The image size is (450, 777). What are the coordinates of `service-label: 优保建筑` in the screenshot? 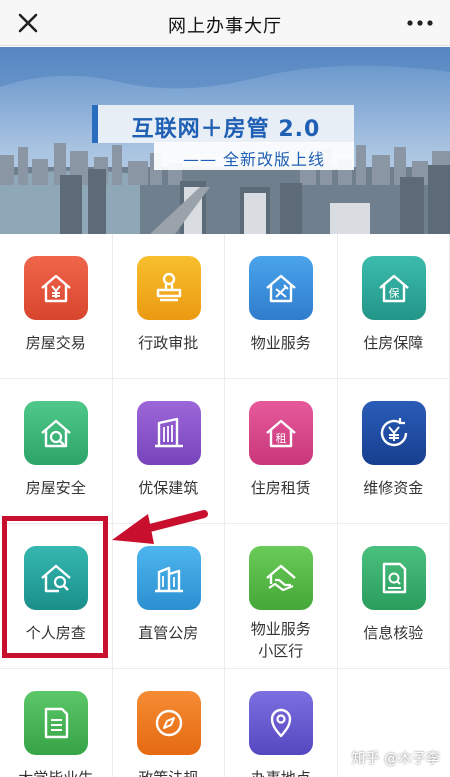 It's located at (168, 488).